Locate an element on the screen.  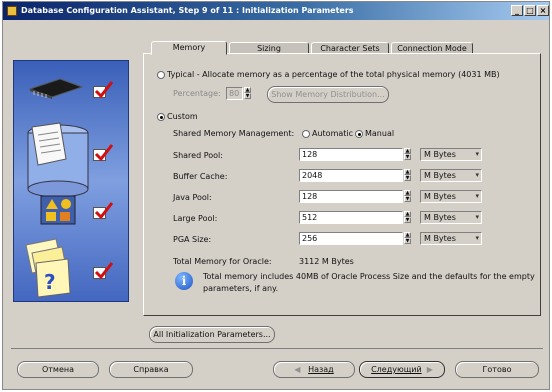
next-button: Следующий ▶ is located at coordinates (402, 369).